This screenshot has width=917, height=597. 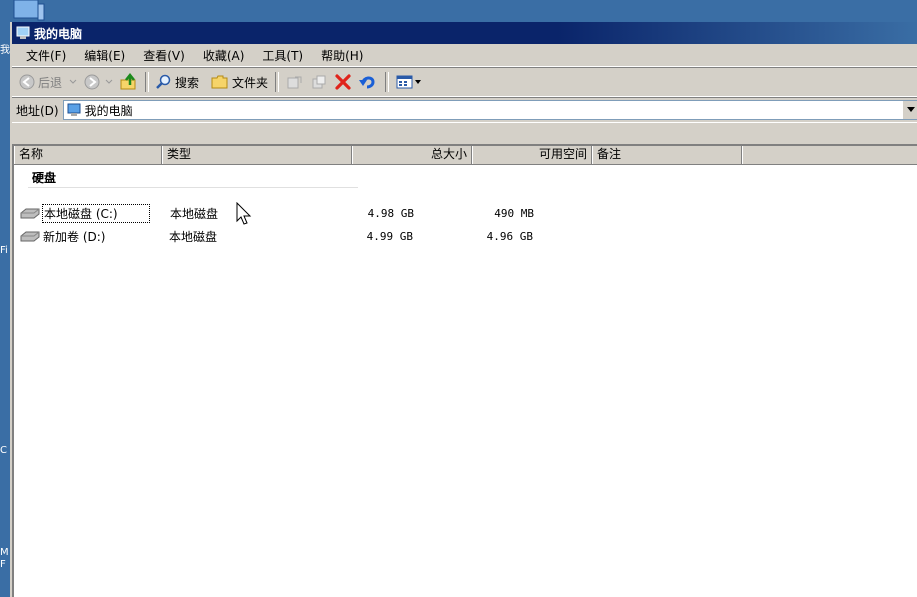 I want to click on folder-icon, so click(x=219, y=82).